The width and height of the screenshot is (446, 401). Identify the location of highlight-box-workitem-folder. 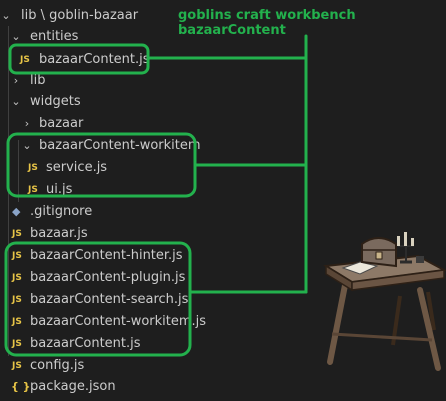
(101, 165).